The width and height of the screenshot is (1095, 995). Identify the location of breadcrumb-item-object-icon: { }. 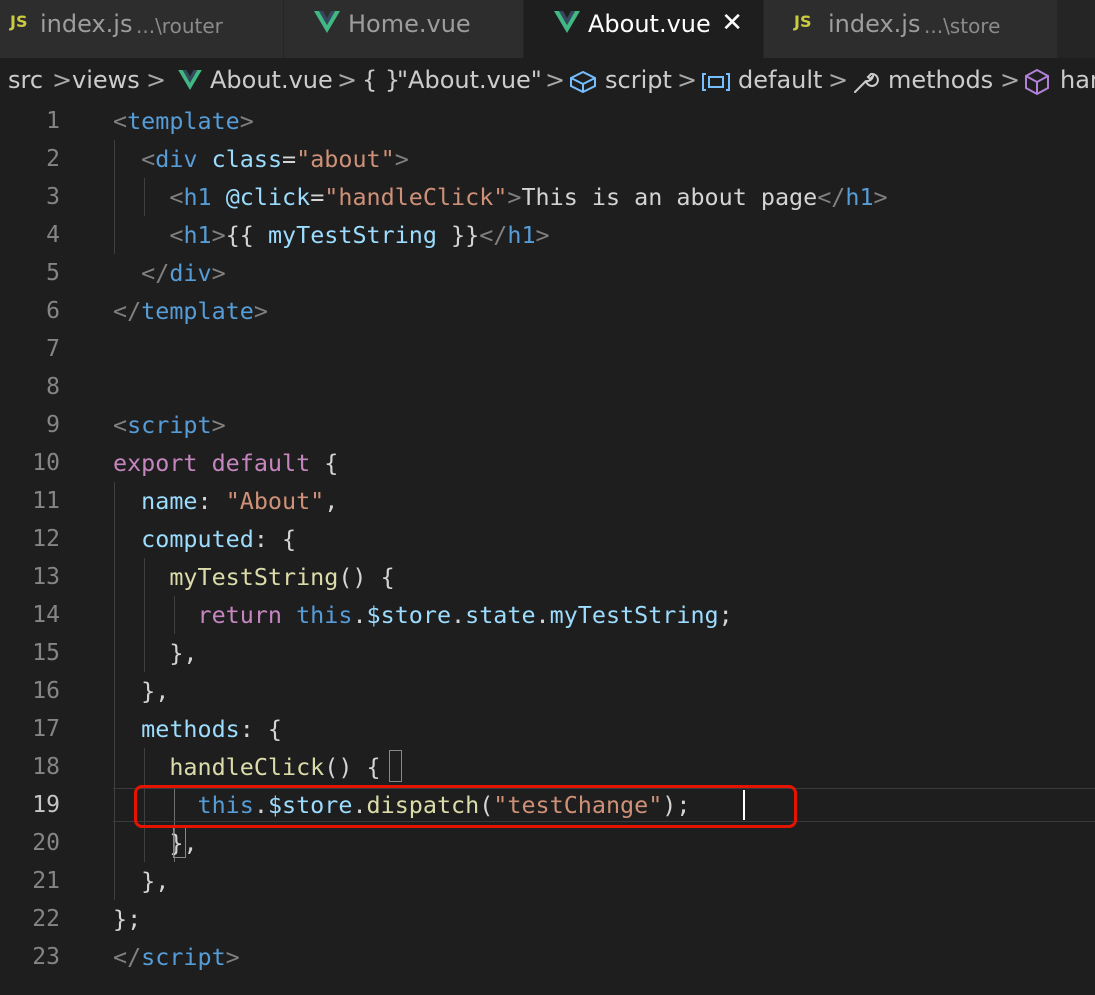
(381, 80).